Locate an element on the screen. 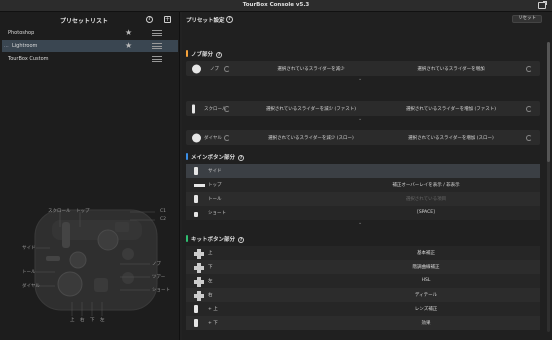  main-row-side: サイド is located at coordinates (363, 171).